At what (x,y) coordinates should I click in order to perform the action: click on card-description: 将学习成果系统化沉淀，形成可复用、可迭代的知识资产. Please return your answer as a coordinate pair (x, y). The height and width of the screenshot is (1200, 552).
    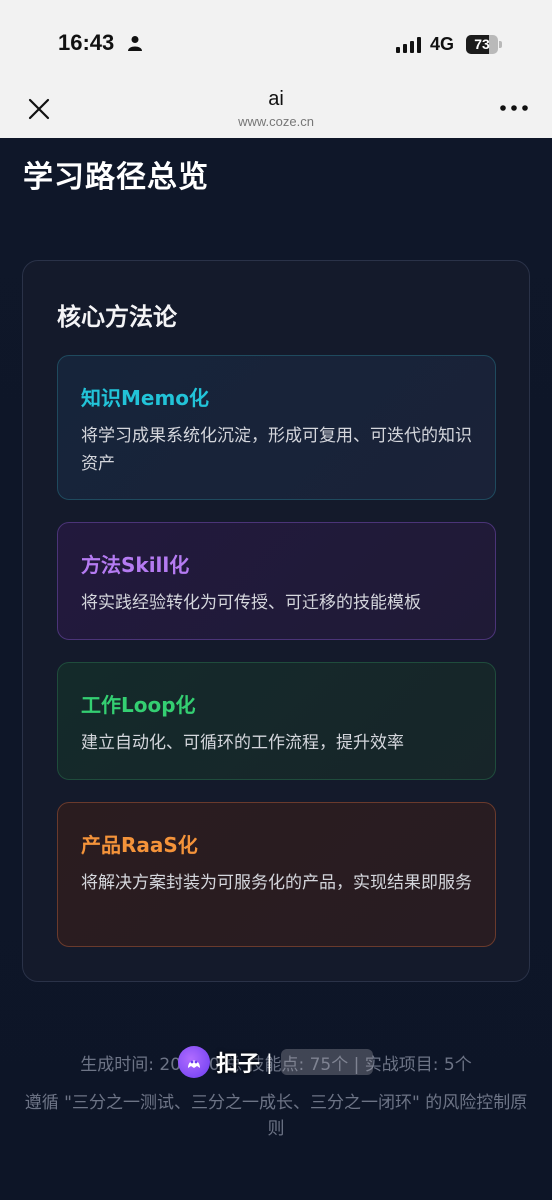
    Looking at the image, I should click on (276, 450).